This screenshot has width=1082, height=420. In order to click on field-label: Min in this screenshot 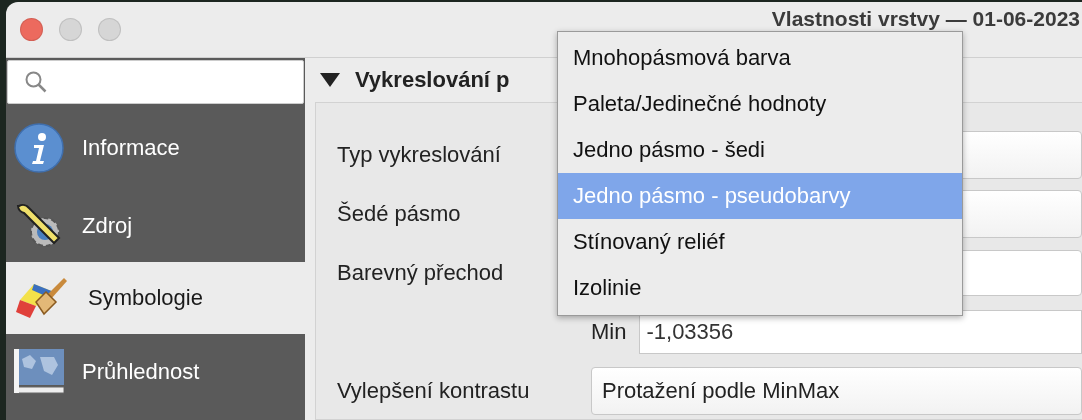, I will do `click(609, 331)`.